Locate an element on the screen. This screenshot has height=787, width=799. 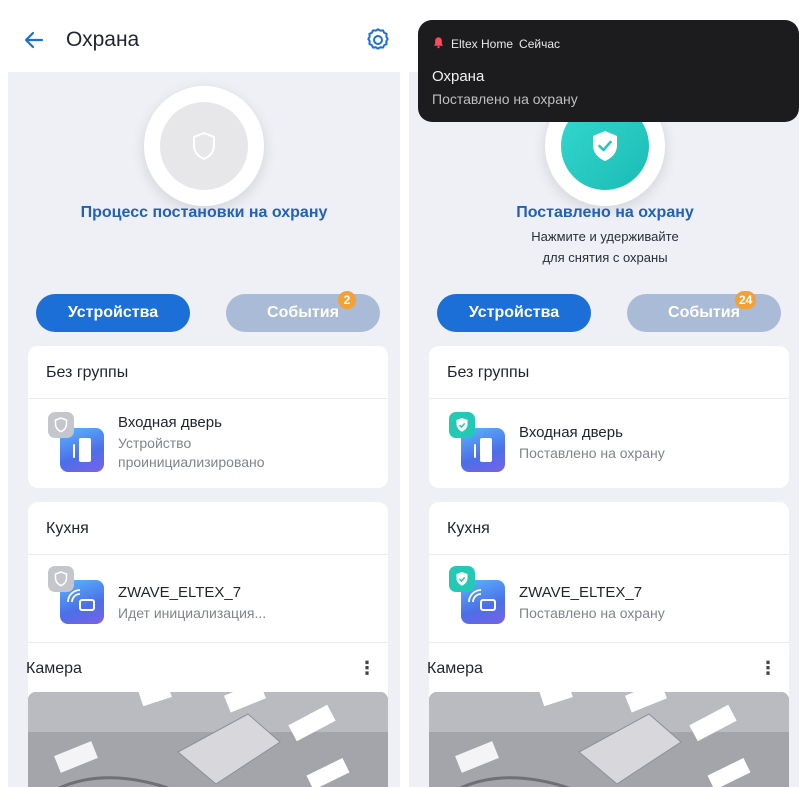
tab-events: События 2 is located at coordinates (303, 311).